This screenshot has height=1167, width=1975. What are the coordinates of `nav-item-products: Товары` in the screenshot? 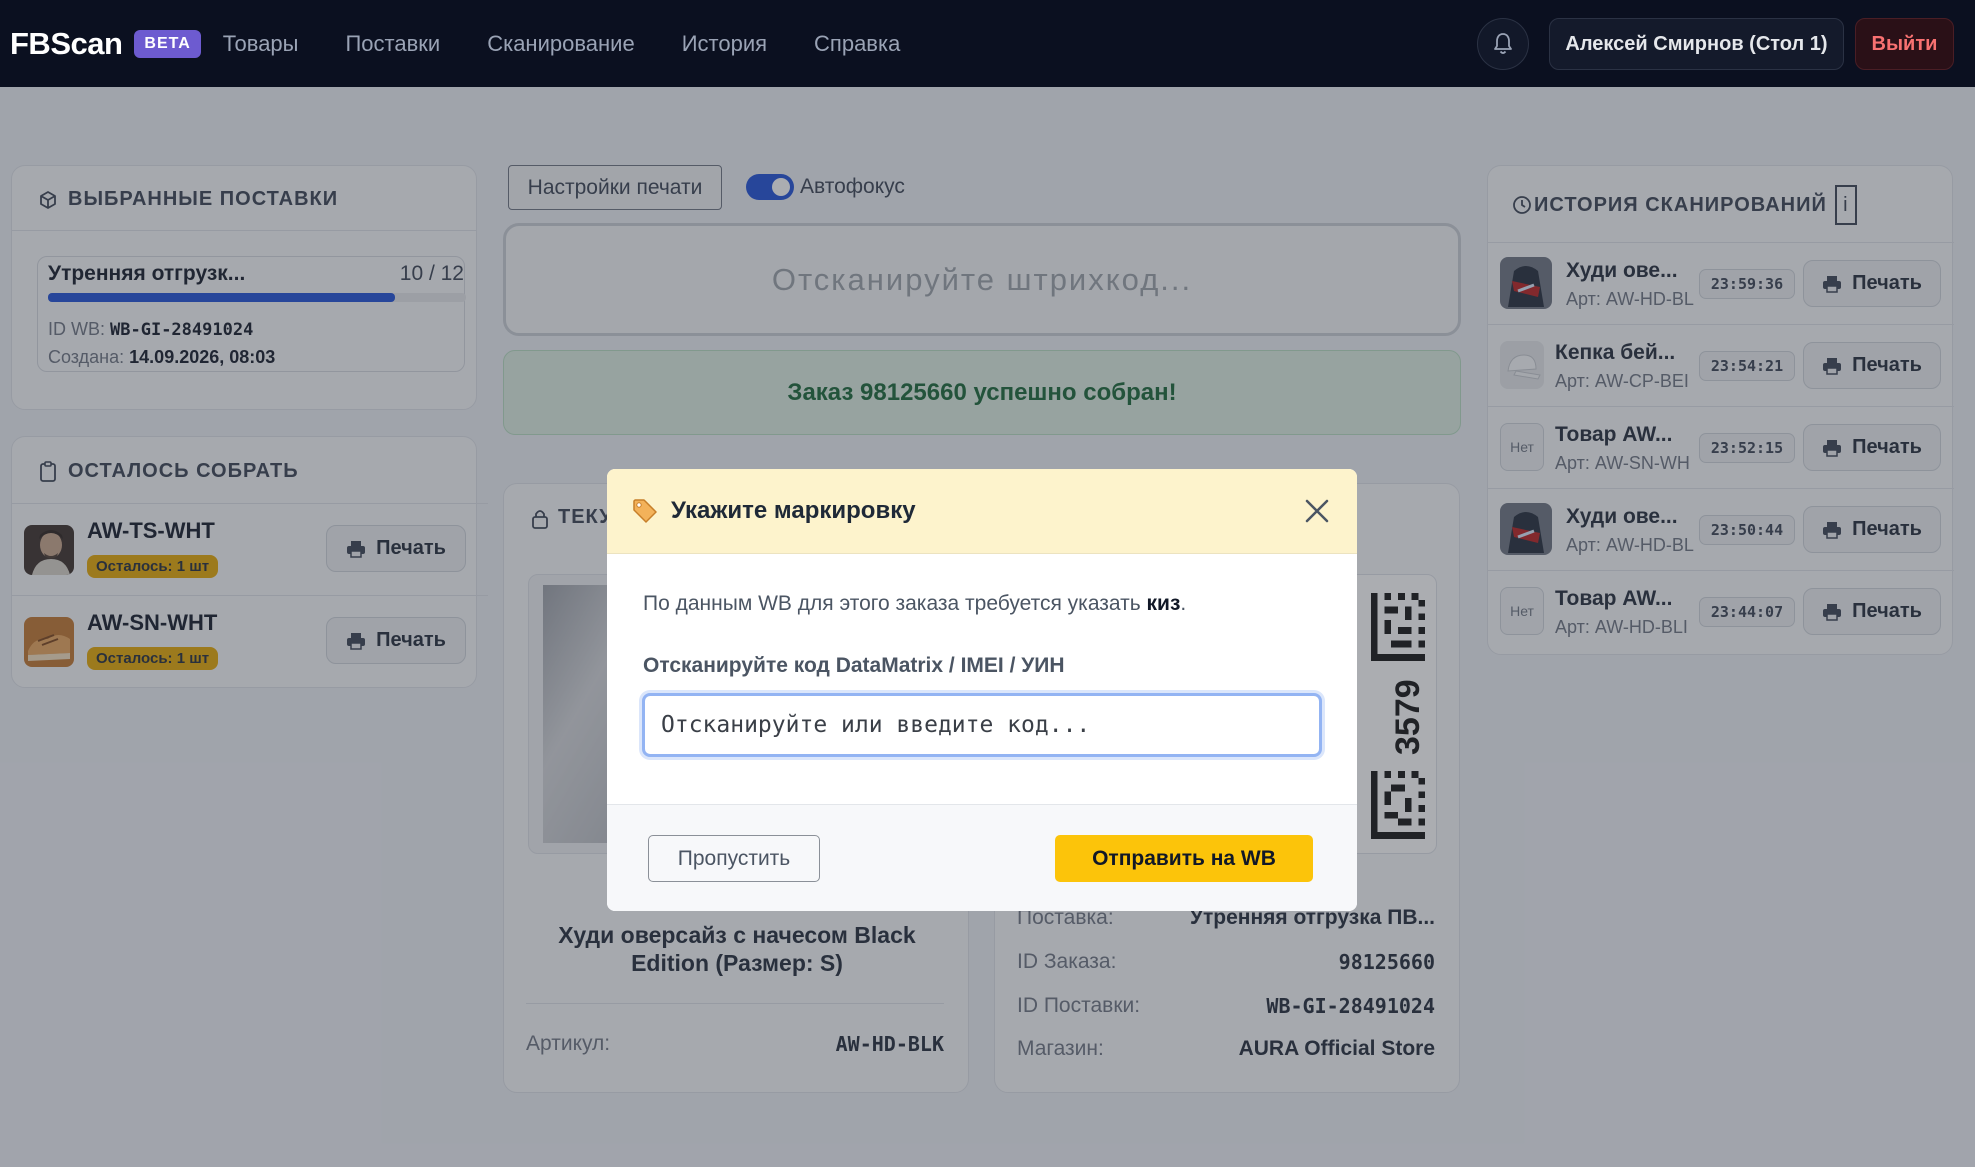 It's located at (261, 44).